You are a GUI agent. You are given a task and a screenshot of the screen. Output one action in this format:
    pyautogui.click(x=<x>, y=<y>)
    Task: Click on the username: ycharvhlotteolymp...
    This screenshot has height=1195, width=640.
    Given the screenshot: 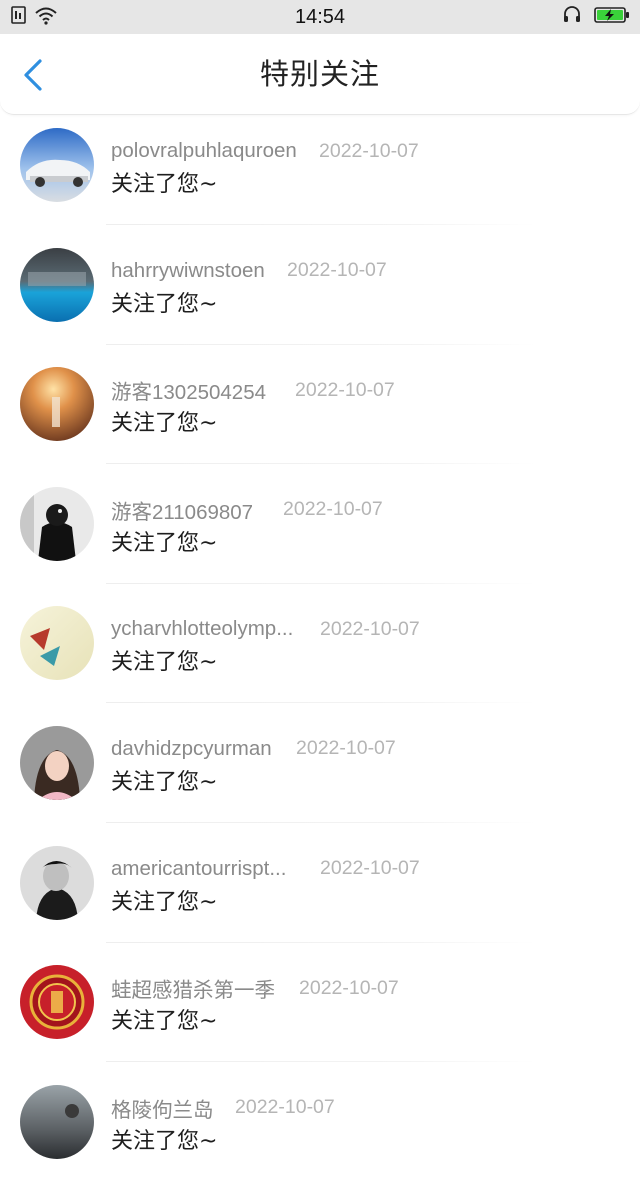 What is the action you would take?
    pyautogui.click(x=215, y=629)
    